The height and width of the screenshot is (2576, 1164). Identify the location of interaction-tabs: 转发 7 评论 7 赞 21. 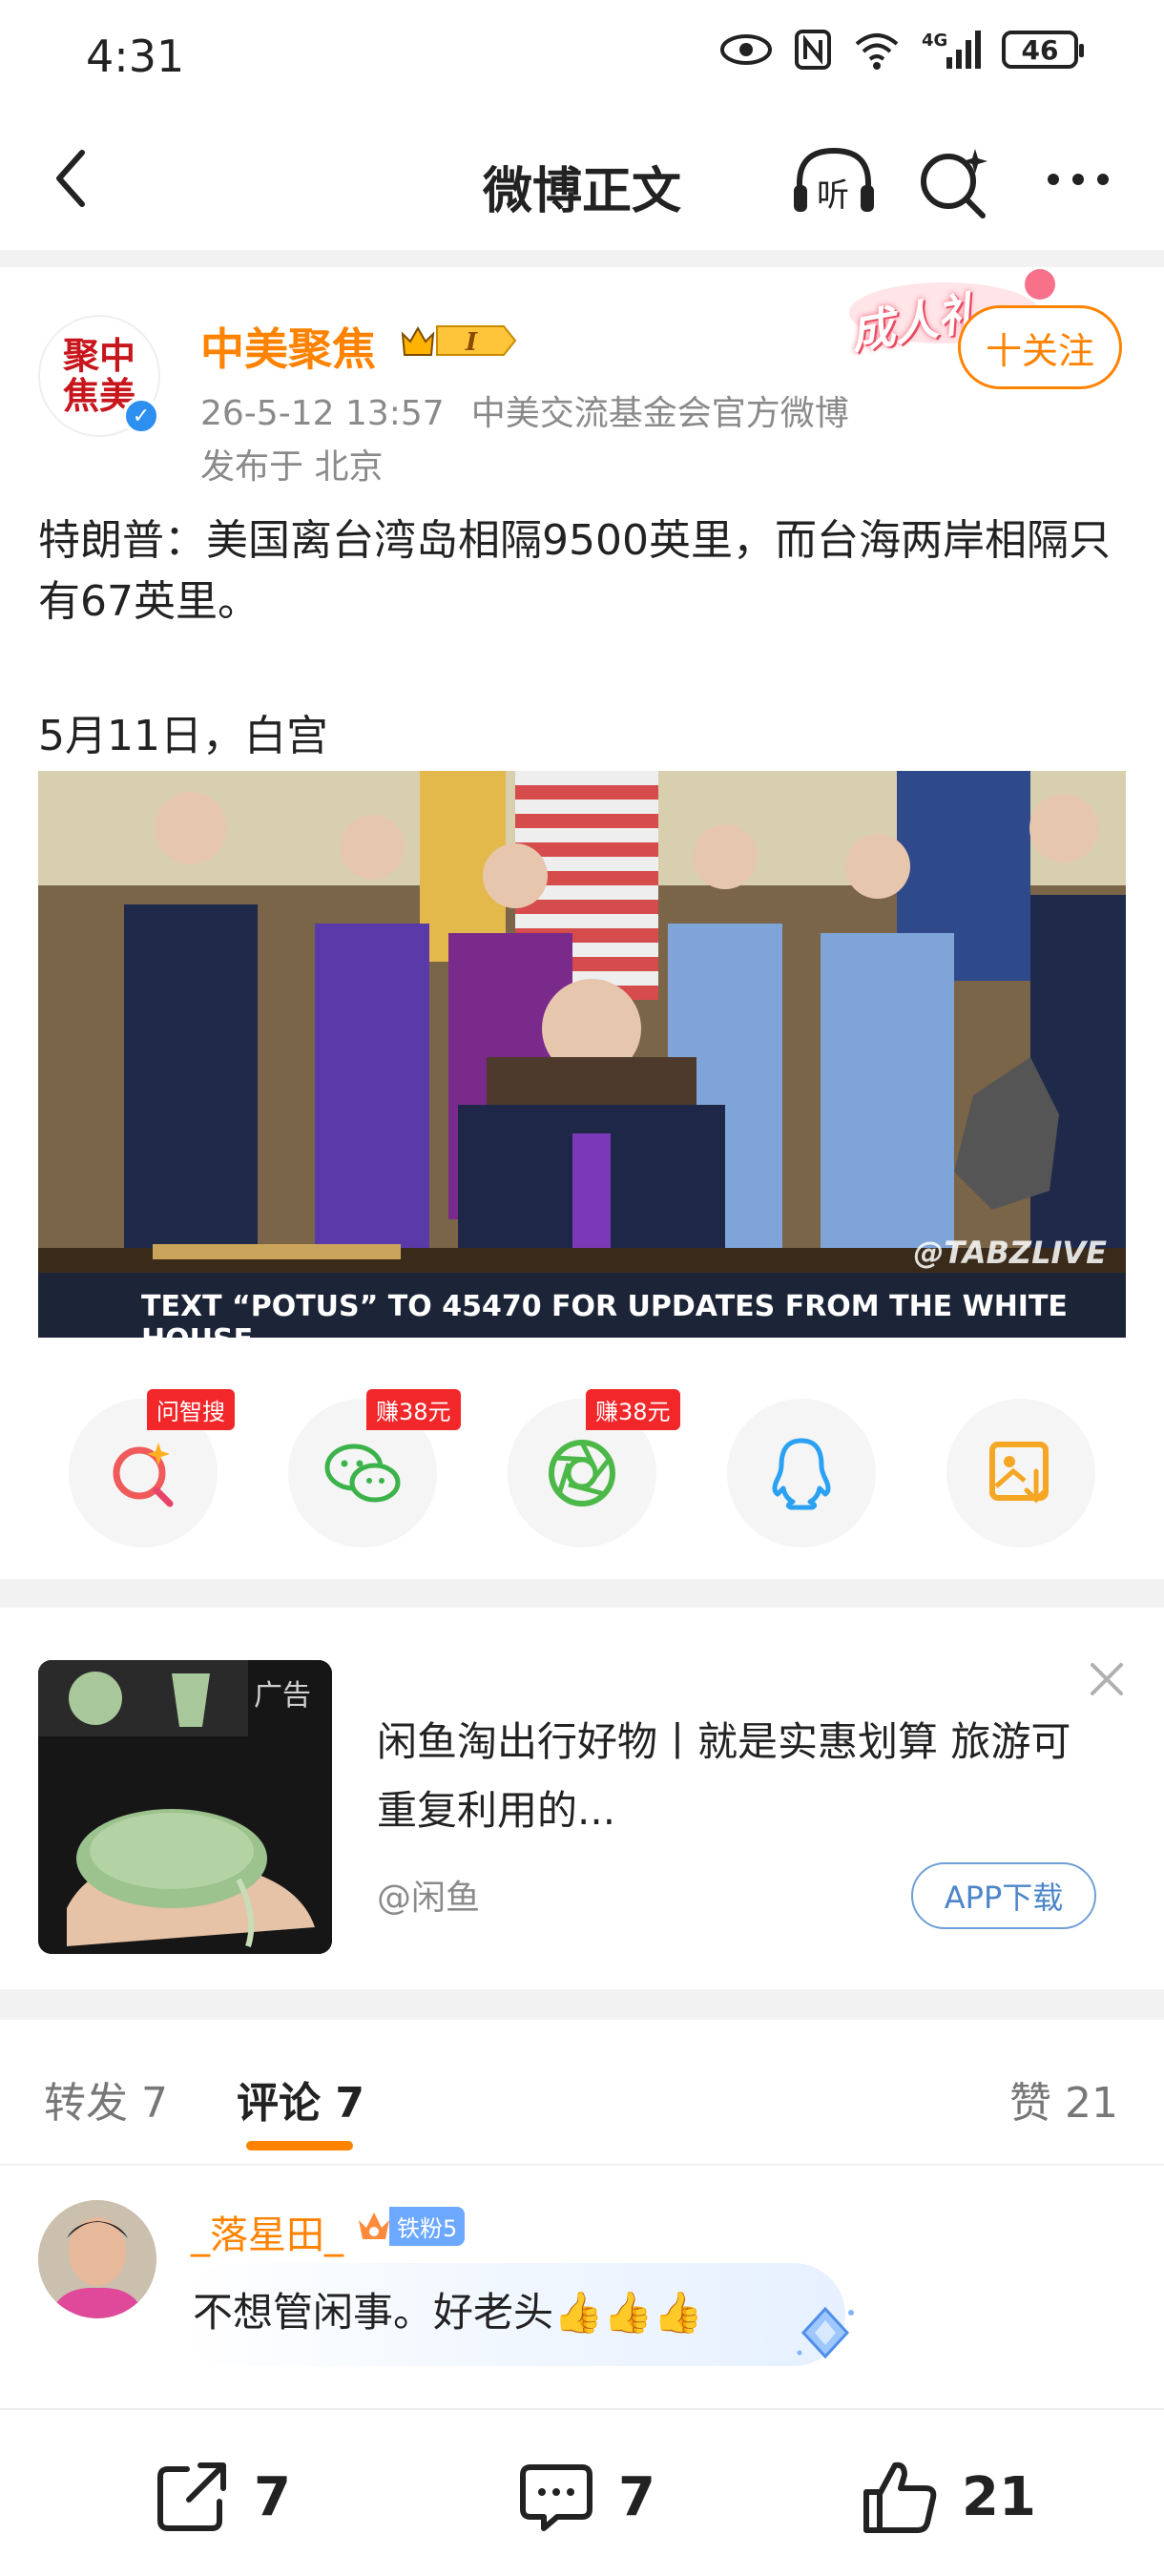
(582, 2094).